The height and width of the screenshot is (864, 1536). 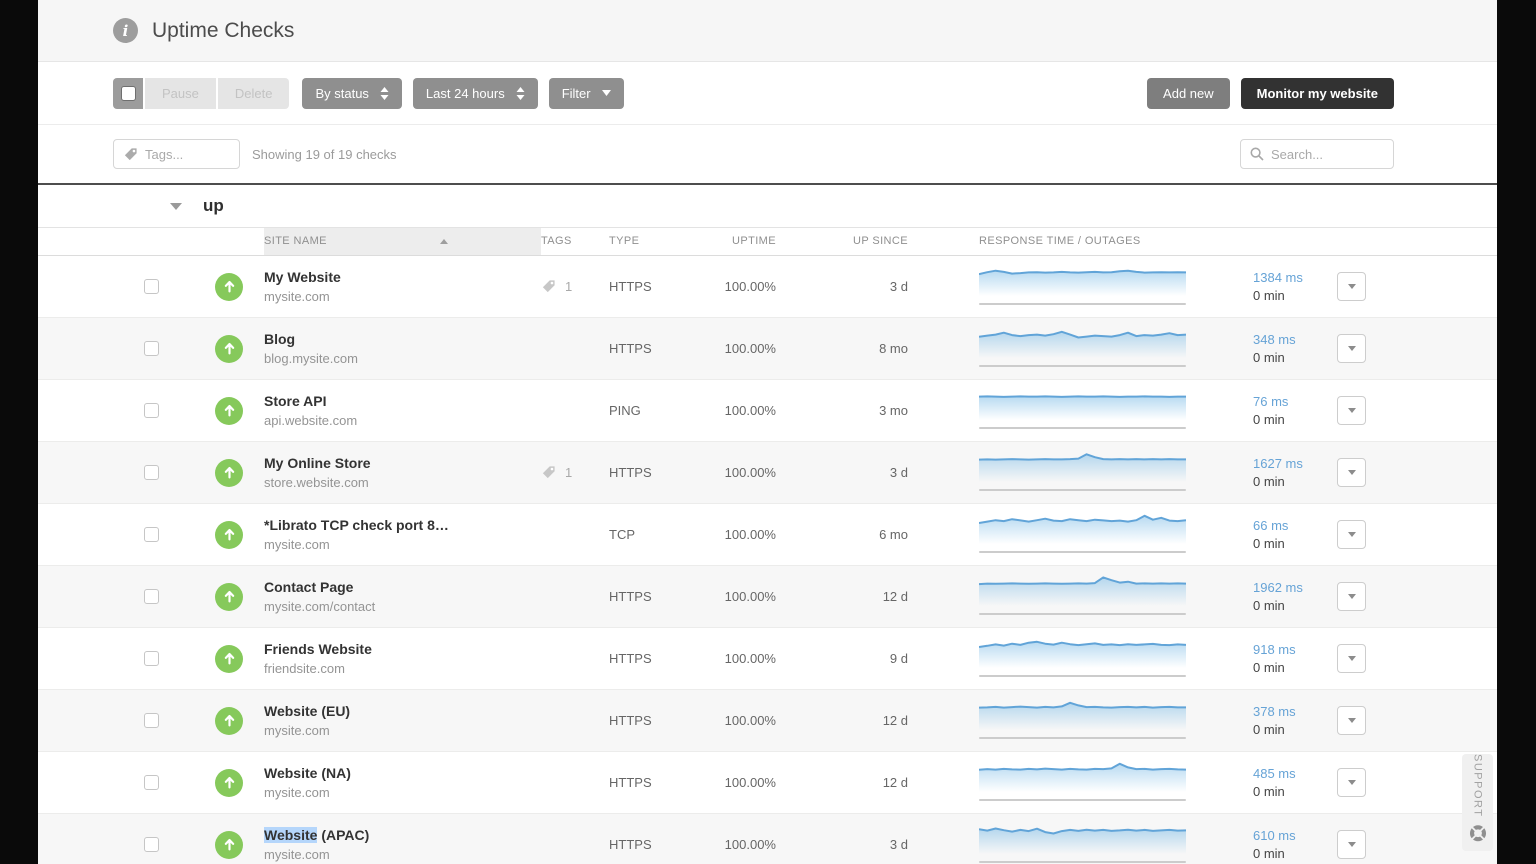 What do you see at coordinates (402, 401) in the screenshot?
I see `site-name-link: Store API` at bounding box center [402, 401].